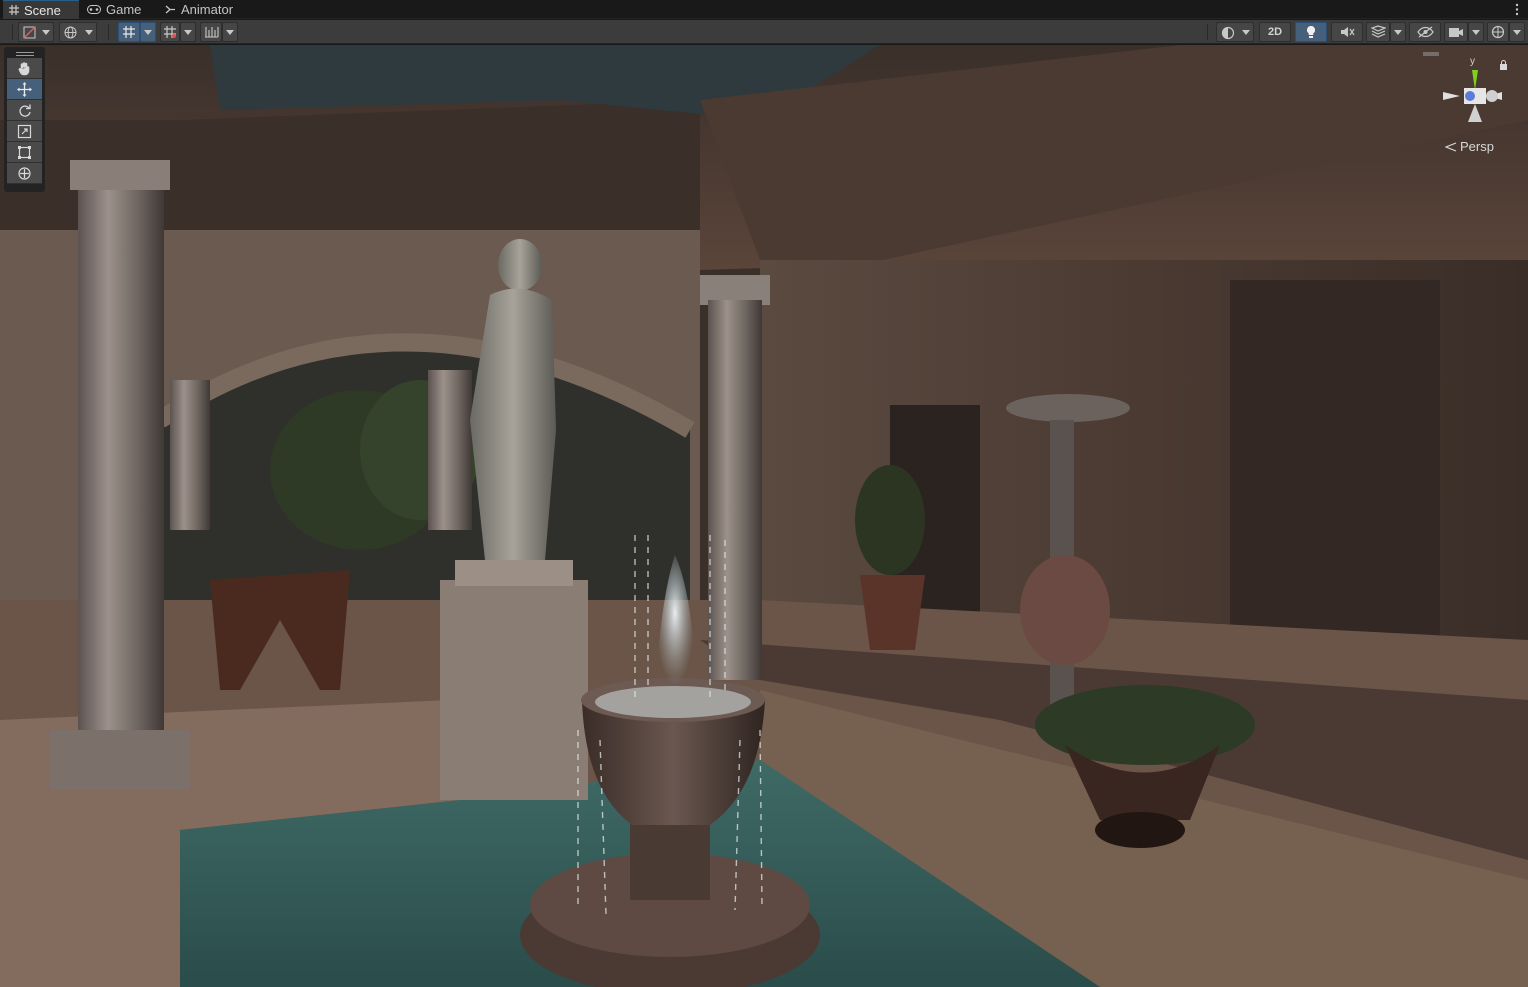 Image resolution: width=1528 pixels, height=987 pixels. I want to click on scale-tool-button, so click(24, 131).